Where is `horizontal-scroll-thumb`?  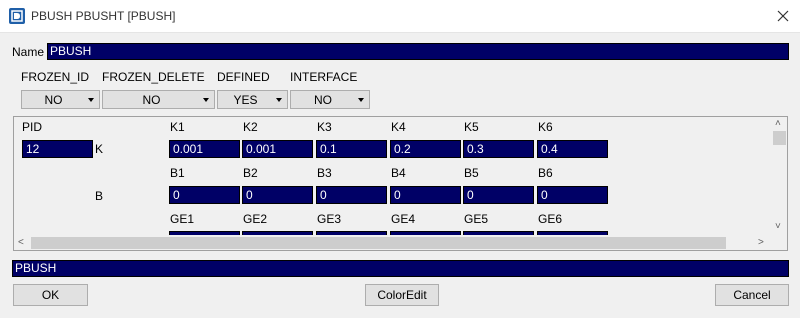 horizontal-scroll-thumb is located at coordinates (378, 243).